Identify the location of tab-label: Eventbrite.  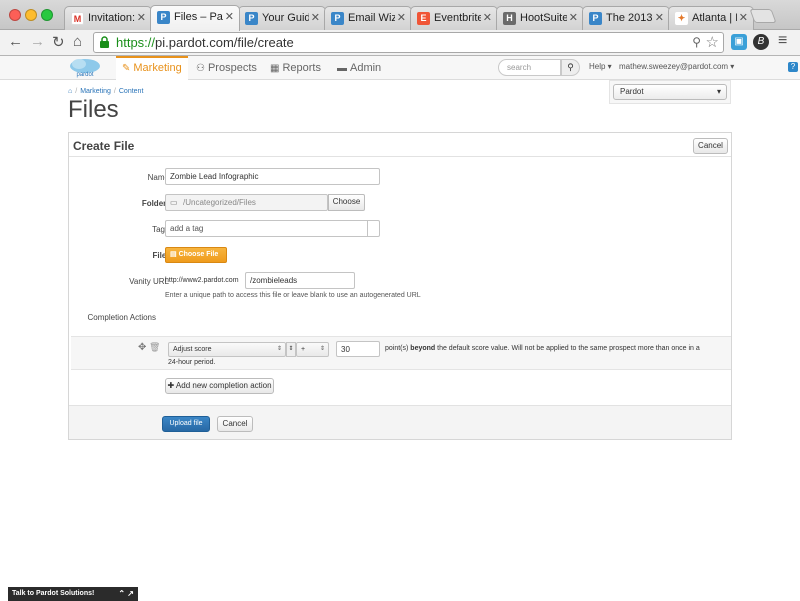
(457, 18).